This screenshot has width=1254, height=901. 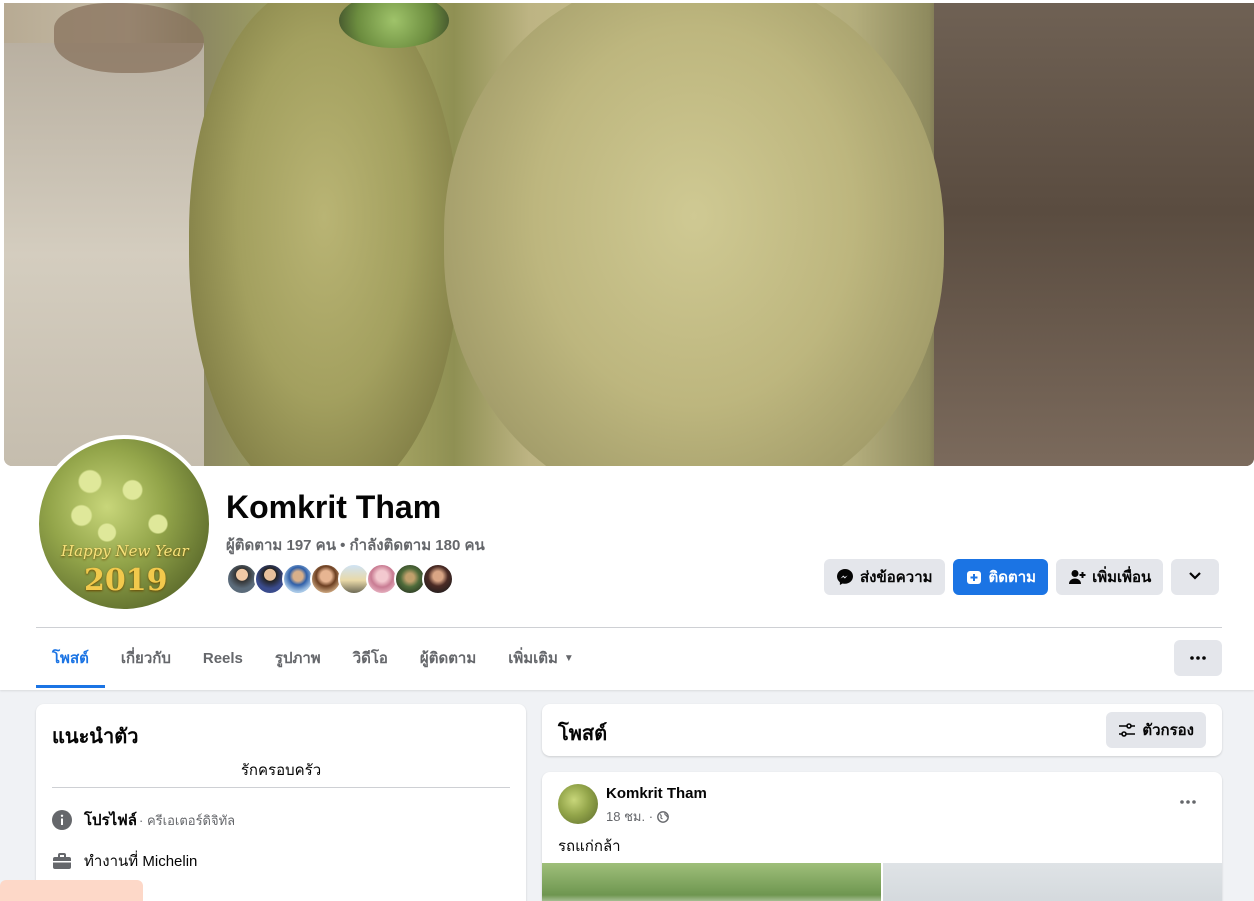 I want to click on messenger-icon, so click(x=845, y=577).